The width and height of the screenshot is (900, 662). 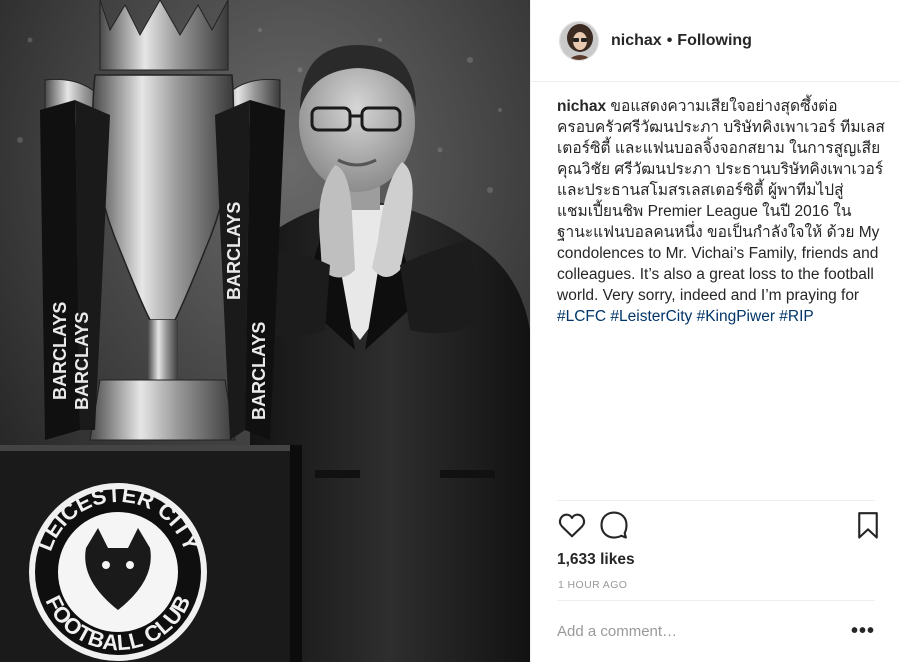 I want to click on hashtag-link: #RIP, so click(x=796, y=316).